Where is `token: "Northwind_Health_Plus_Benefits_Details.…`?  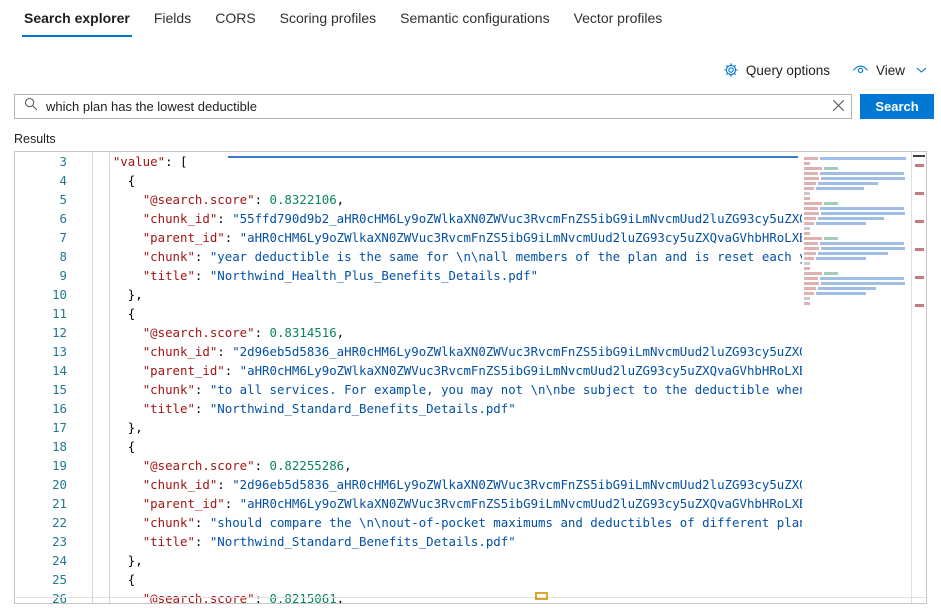
token: "Northwind_Health_Plus_Benefits_Details.… is located at coordinates (374, 275).